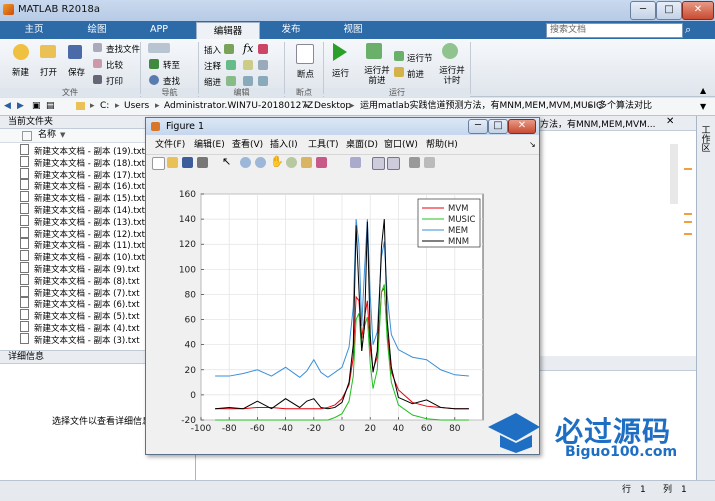 This screenshot has height=501, width=715. What do you see at coordinates (306, 162) in the screenshot?
I see `data-cursor-icon` at bounding box center [306, 162].